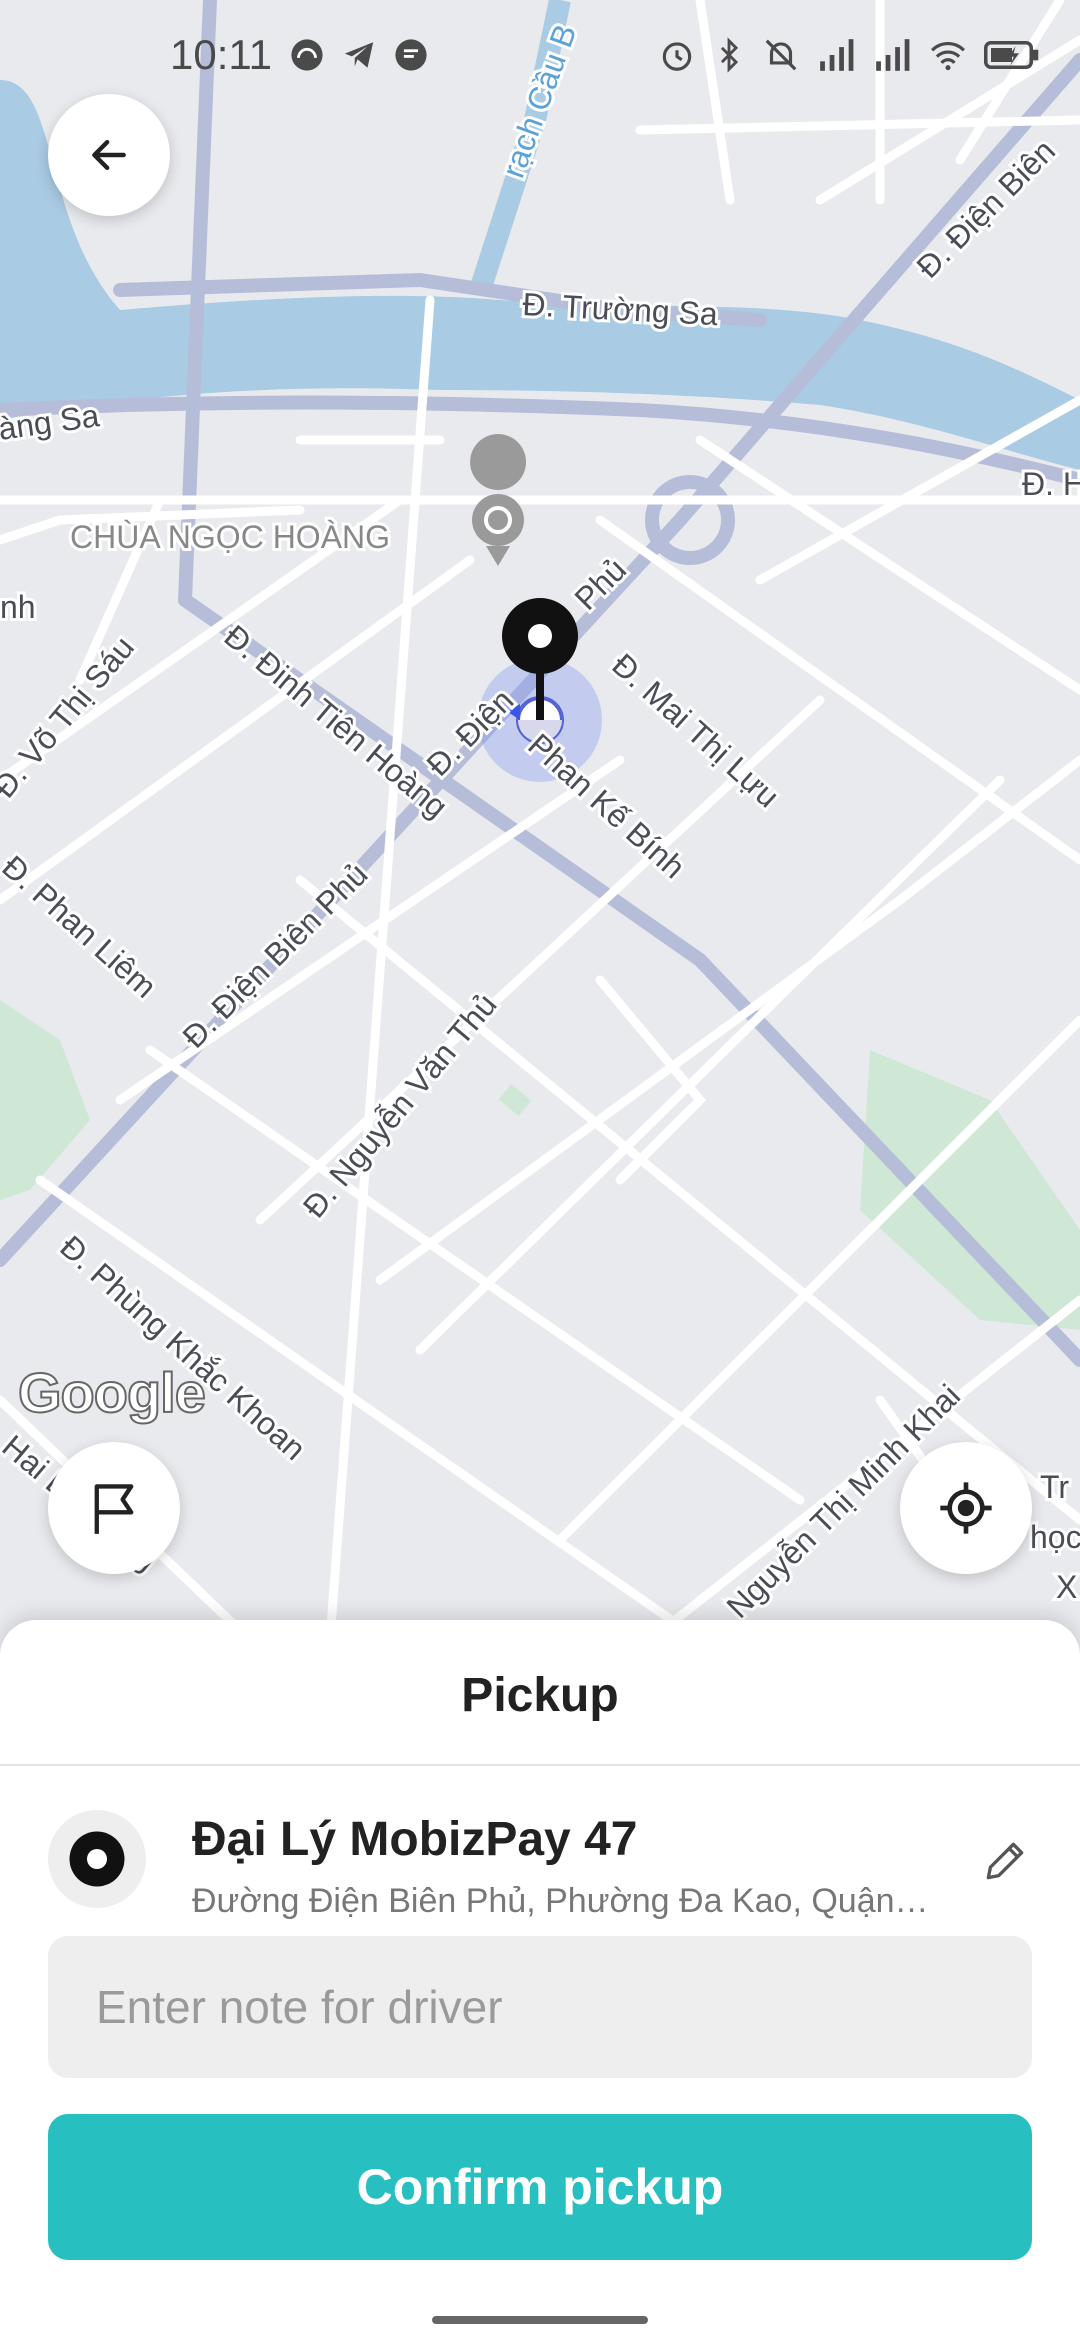 This screenshot has width=1080, height=2340. Describe the element at coordinates (540, 2187) in the screenshot. I see `confirm-pickup-button: Confirm pickup` at that location.